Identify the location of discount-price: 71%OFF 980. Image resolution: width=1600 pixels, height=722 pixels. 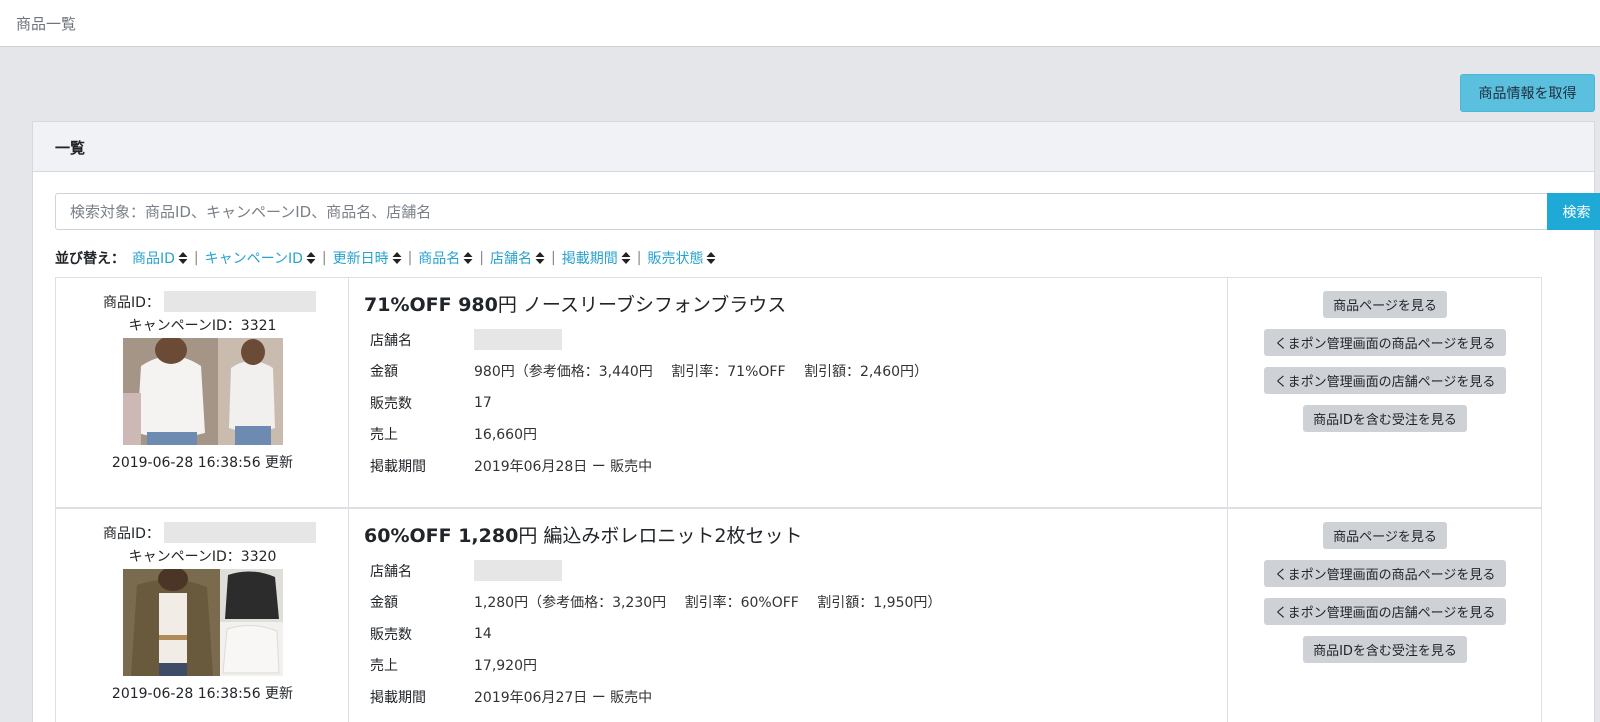
(431, 305).